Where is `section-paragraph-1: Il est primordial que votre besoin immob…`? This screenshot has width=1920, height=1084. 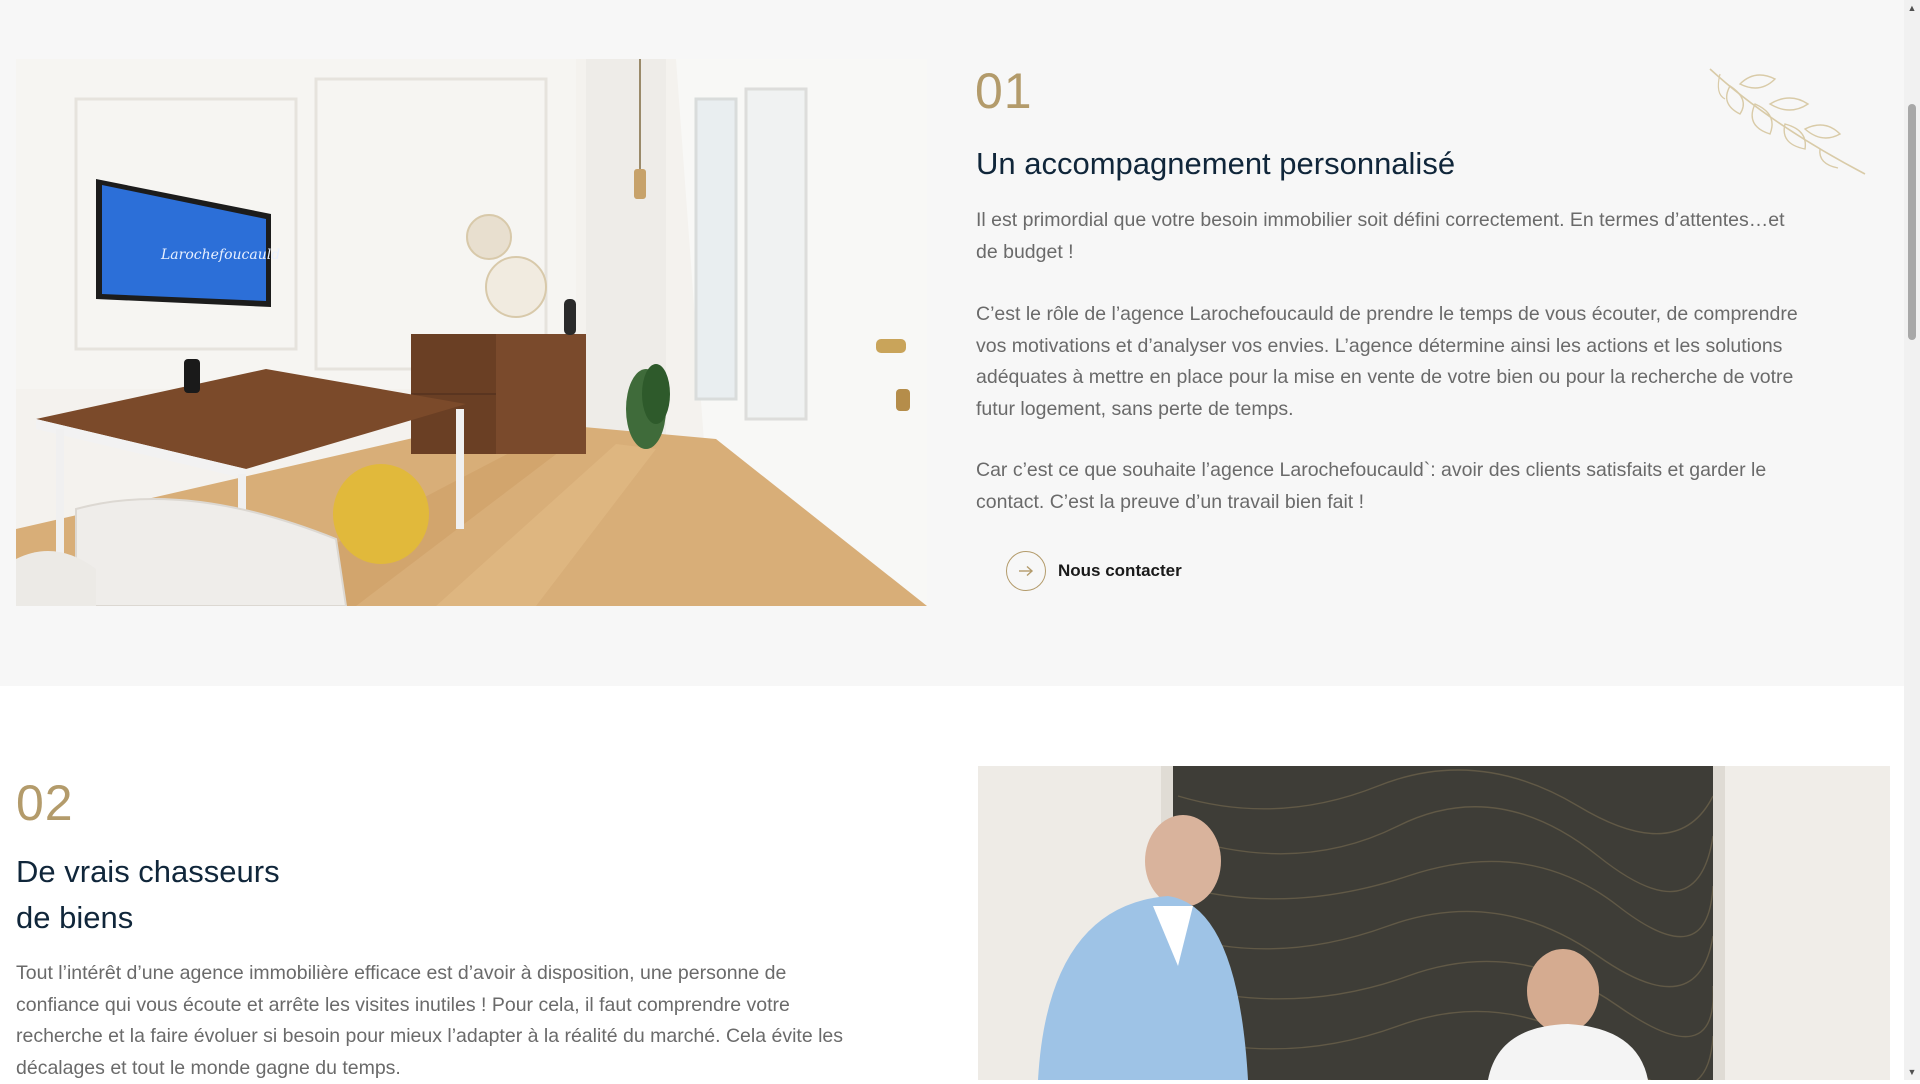
section-paragraph-1: Il est primordial que votre besoin immob… is located at coordinates (1380, 236).